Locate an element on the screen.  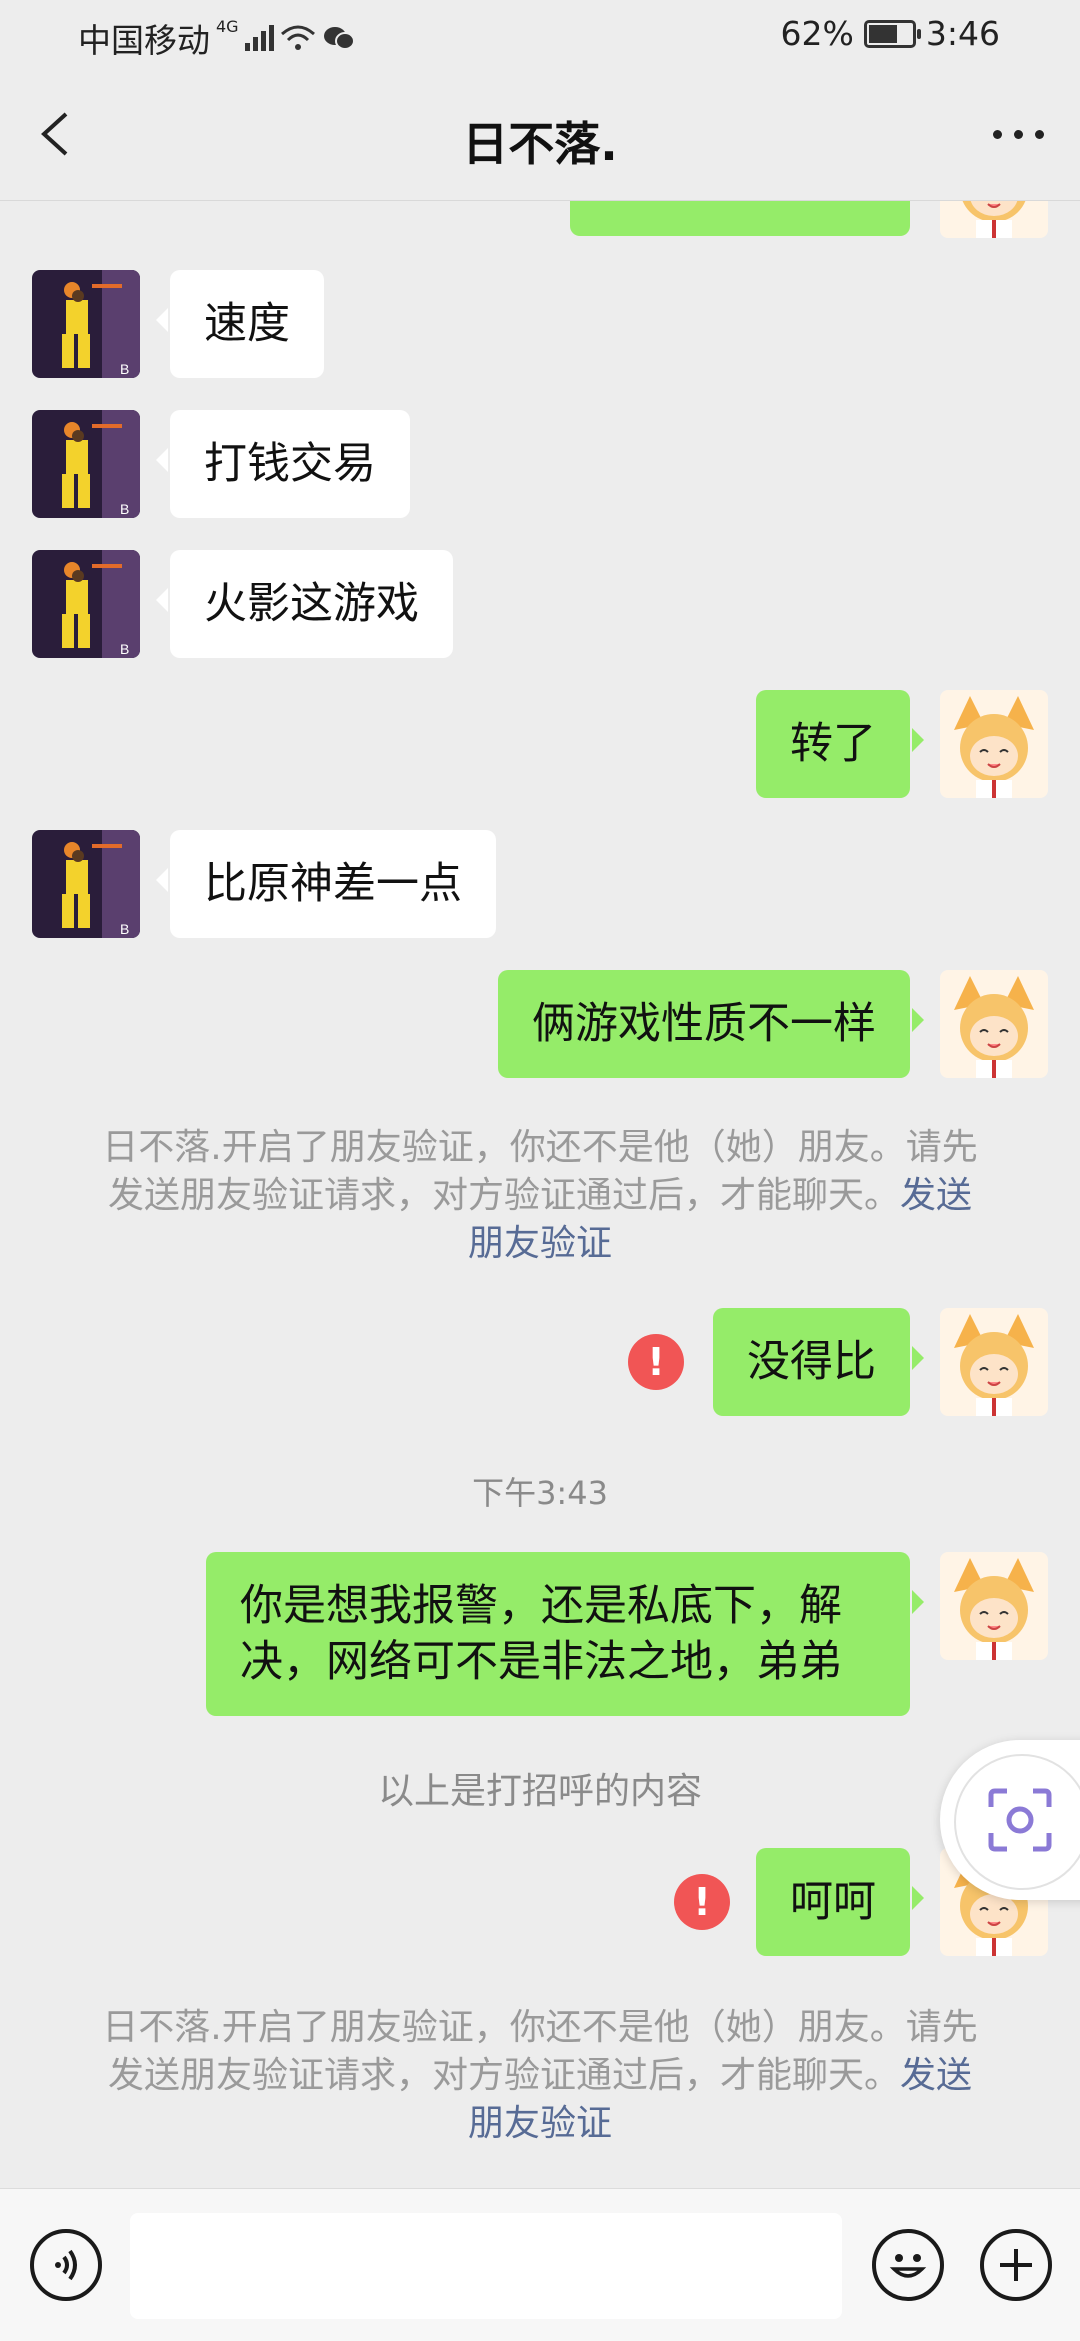
plus-icon is located at coordinates (1016, 2265).